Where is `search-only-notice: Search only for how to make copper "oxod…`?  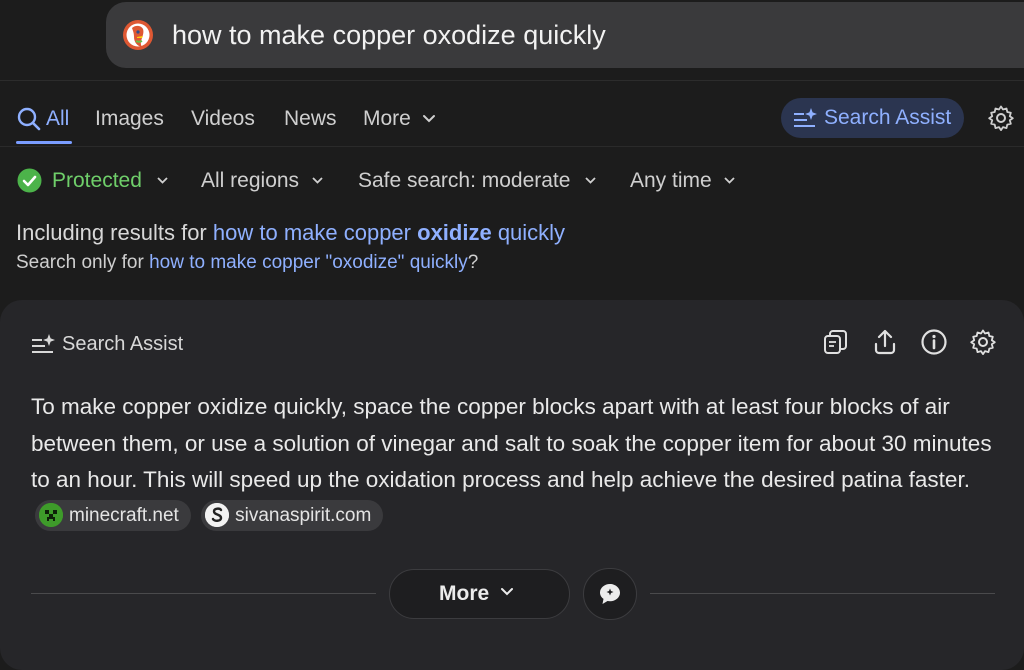
search-only-notice: Search only for how to make copper "oxod… is located at coordinates (247, 263).